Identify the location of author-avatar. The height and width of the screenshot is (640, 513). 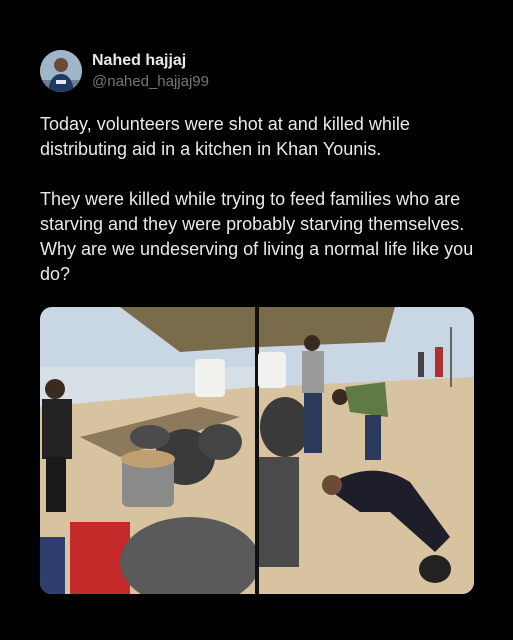
(61, 71).